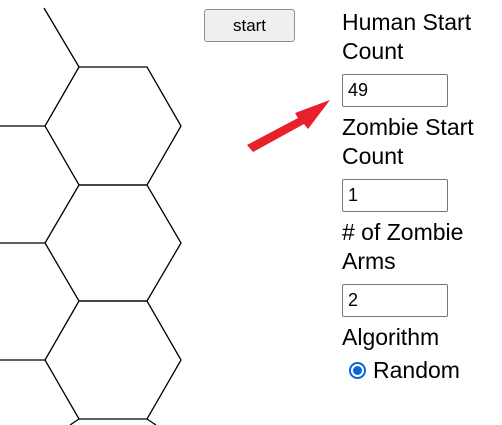 The width and height of the screenshot is (502, 425). I want to click on radio-selected-icon, so click(357, 370).